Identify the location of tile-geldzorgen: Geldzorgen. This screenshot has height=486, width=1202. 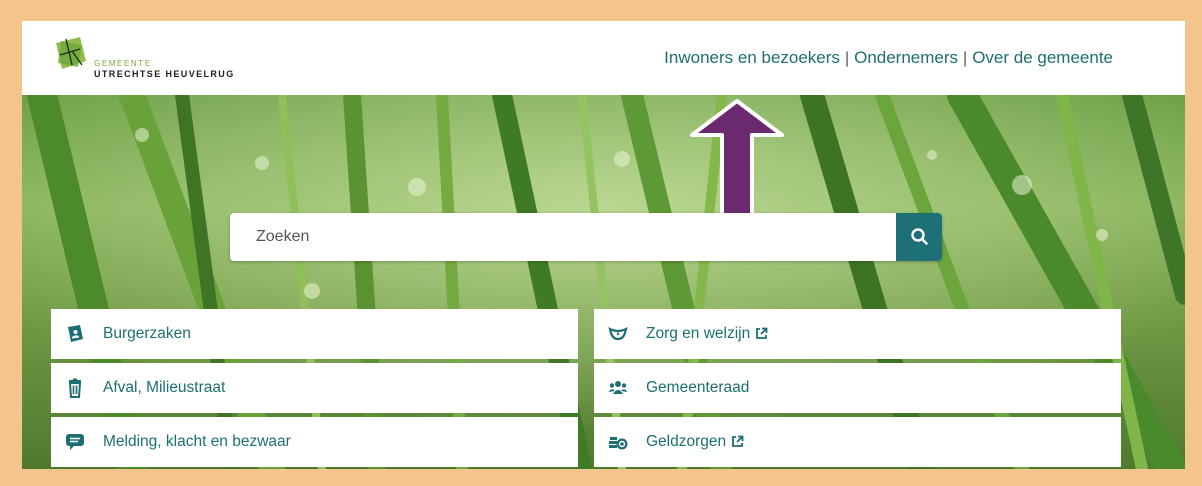
(857, 442).